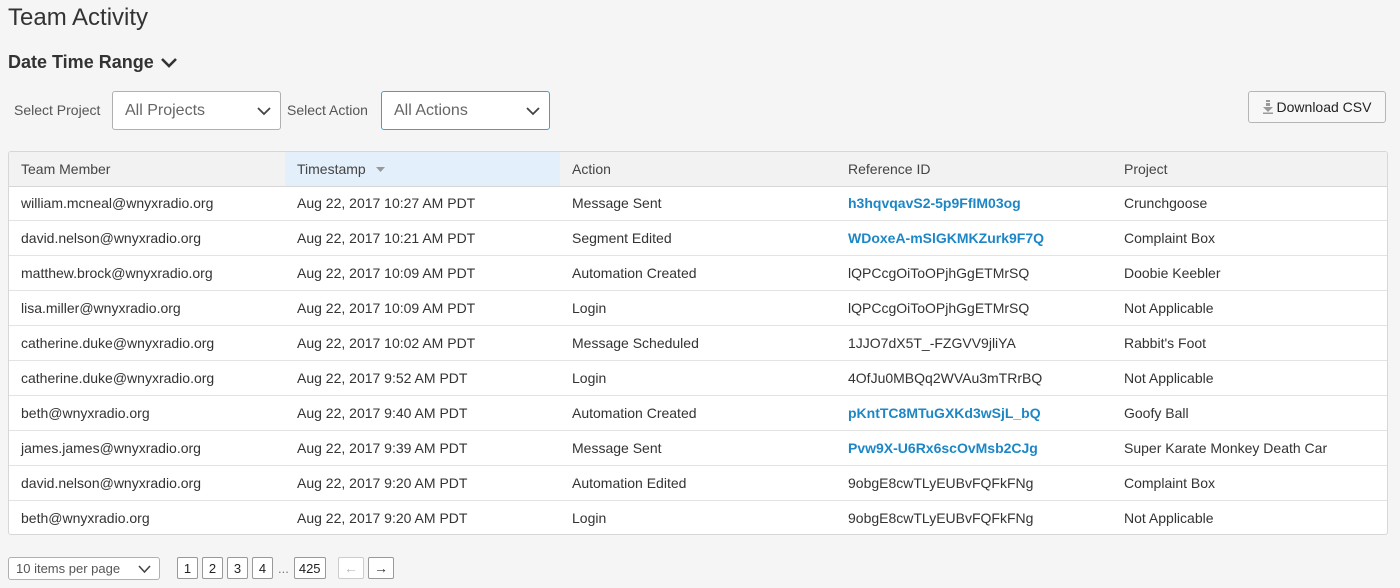 This screenshot has height=588, width=1400. What do you see at coordinates (187, 568) in the screenshot?
I see `page-button-1: 1` at bounding box center [187, 568].